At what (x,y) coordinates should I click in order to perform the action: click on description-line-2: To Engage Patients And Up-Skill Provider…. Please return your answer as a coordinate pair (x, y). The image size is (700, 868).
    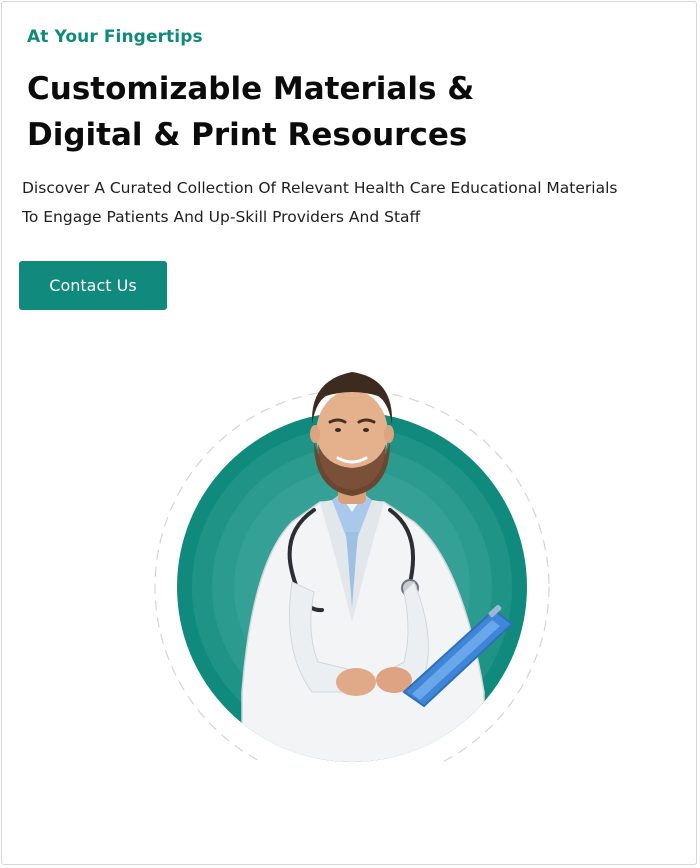
    Looking at the image, I should click on (221, 217).